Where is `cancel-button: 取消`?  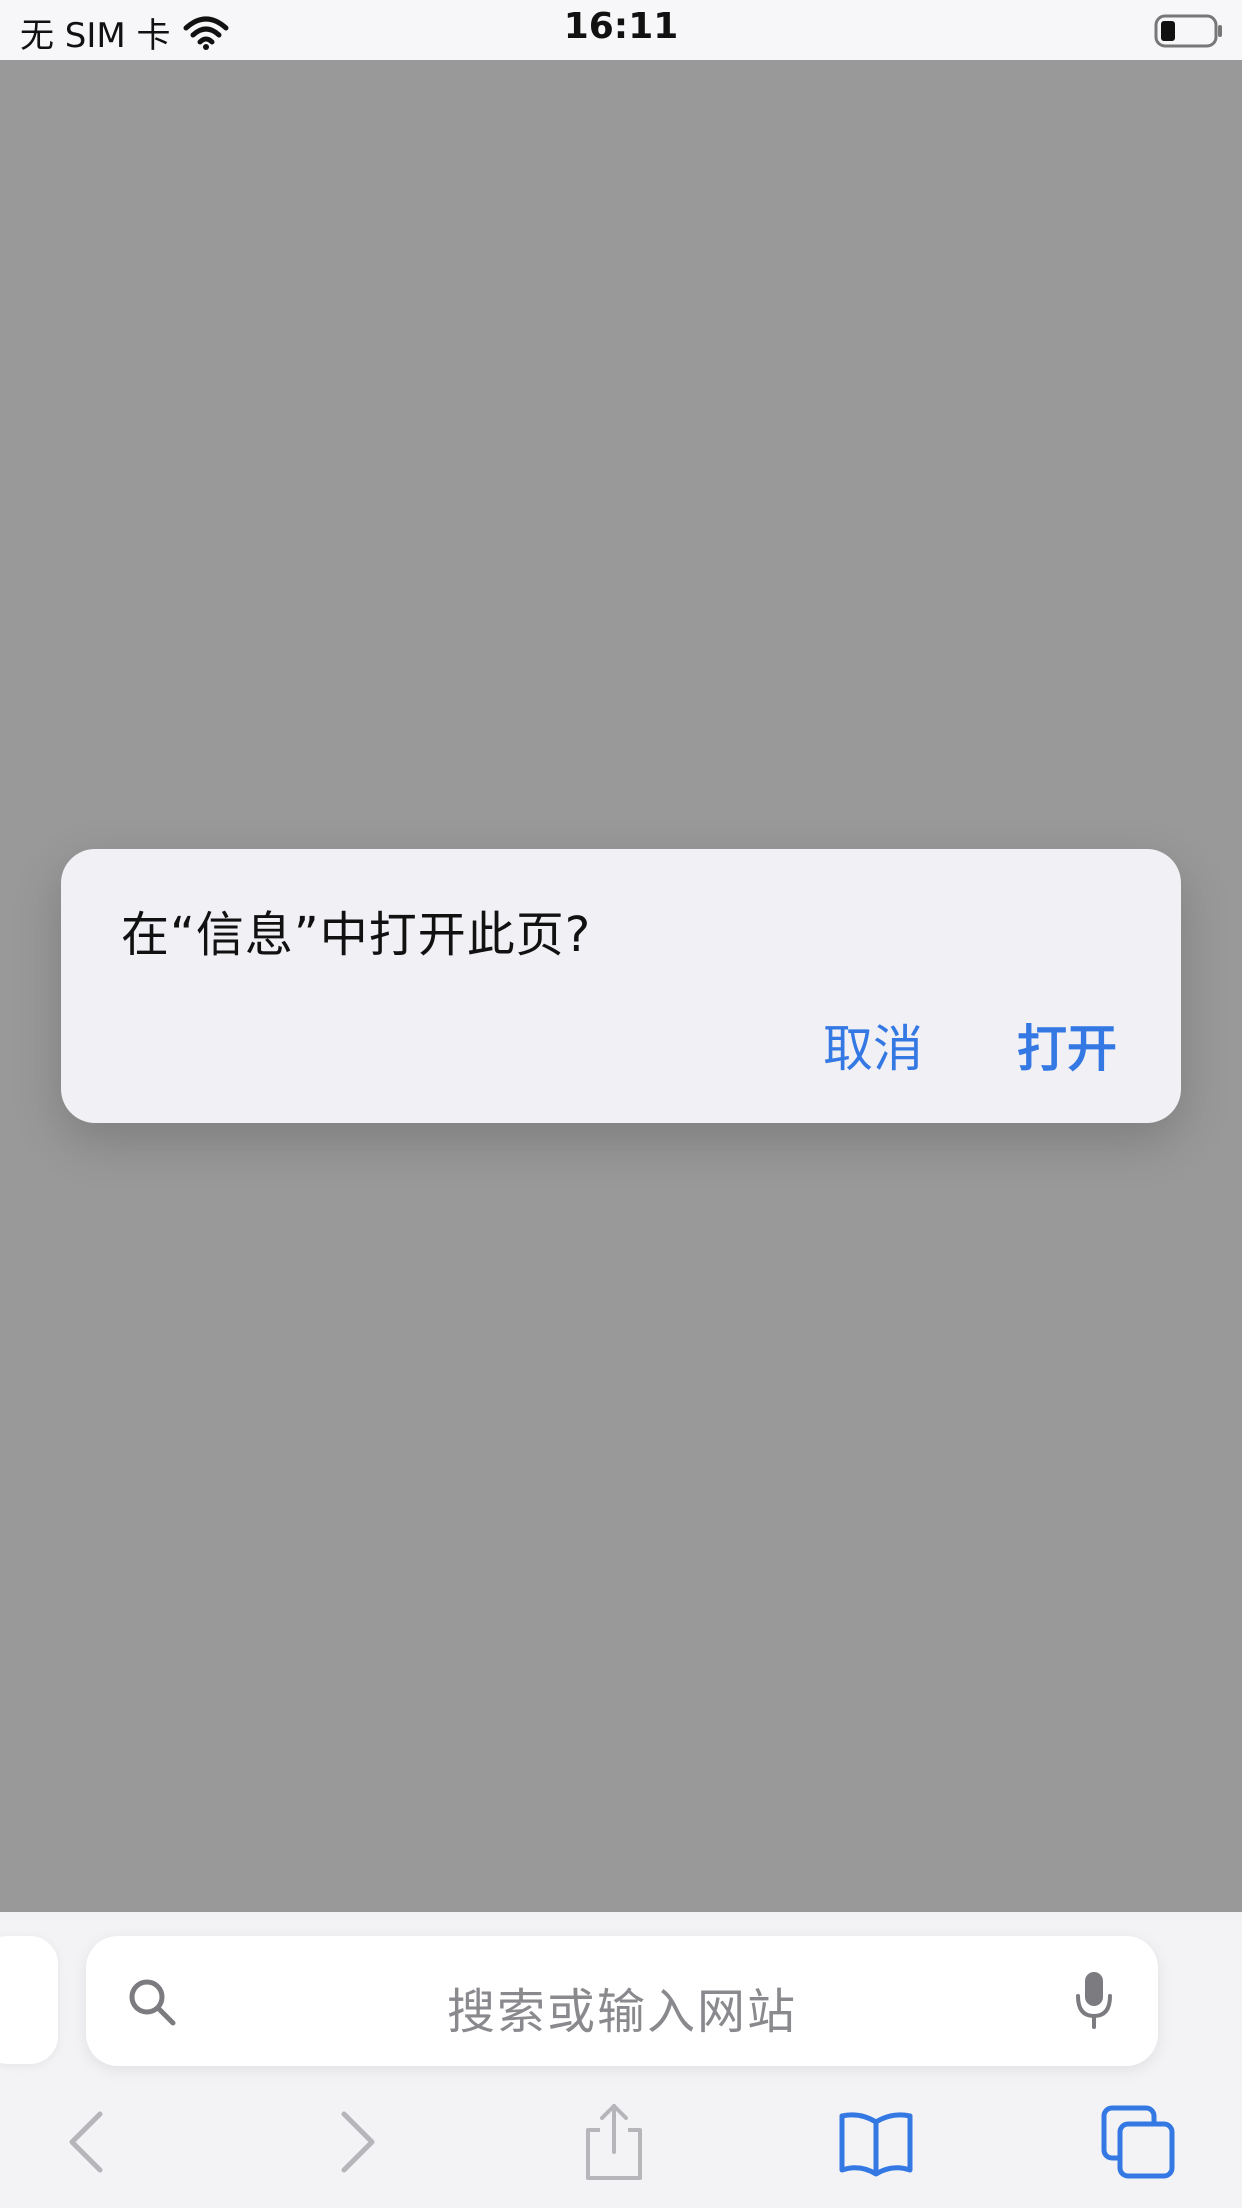
cancel-button: 取消 is located at coordinates (873, 1045).